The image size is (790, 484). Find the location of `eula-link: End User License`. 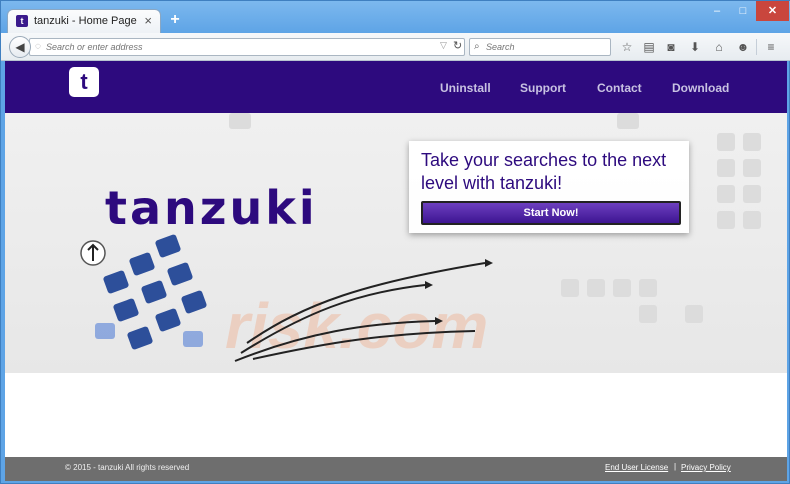

eula-link: End User License is located at coordinates (636, 467).